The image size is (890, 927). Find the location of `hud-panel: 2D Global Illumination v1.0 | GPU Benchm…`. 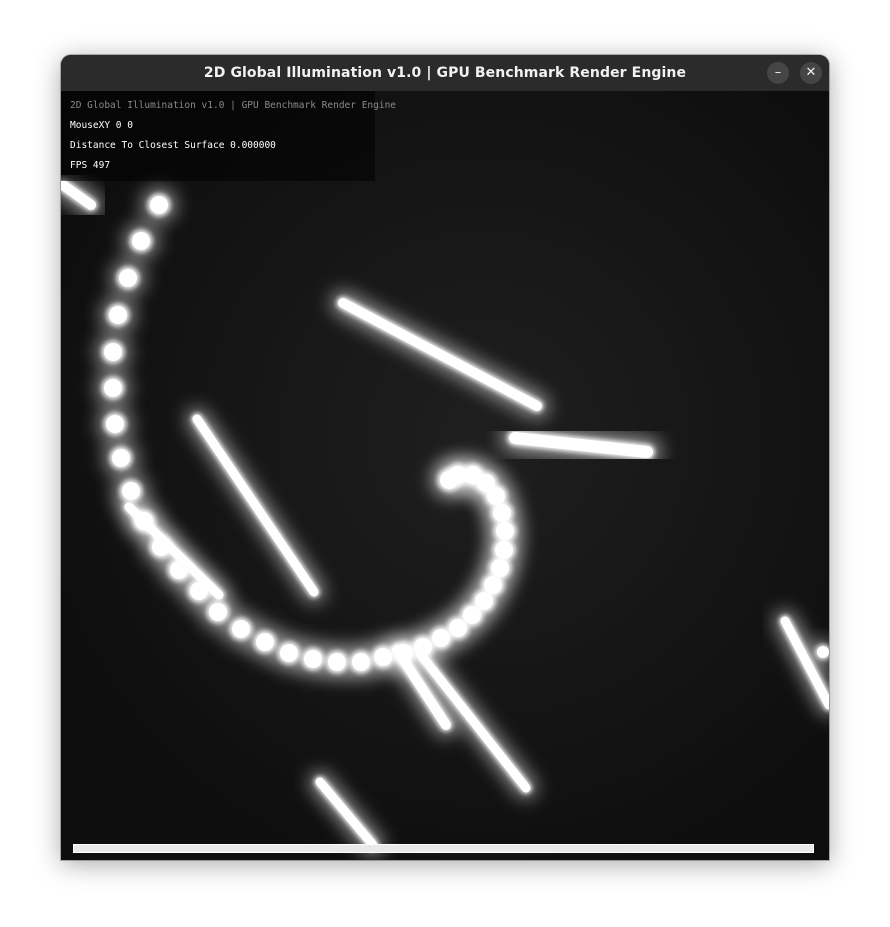

hud-panel: 2D Global Illumination v1.0 | GPU Benchm… is located at coordinates (228, 136).